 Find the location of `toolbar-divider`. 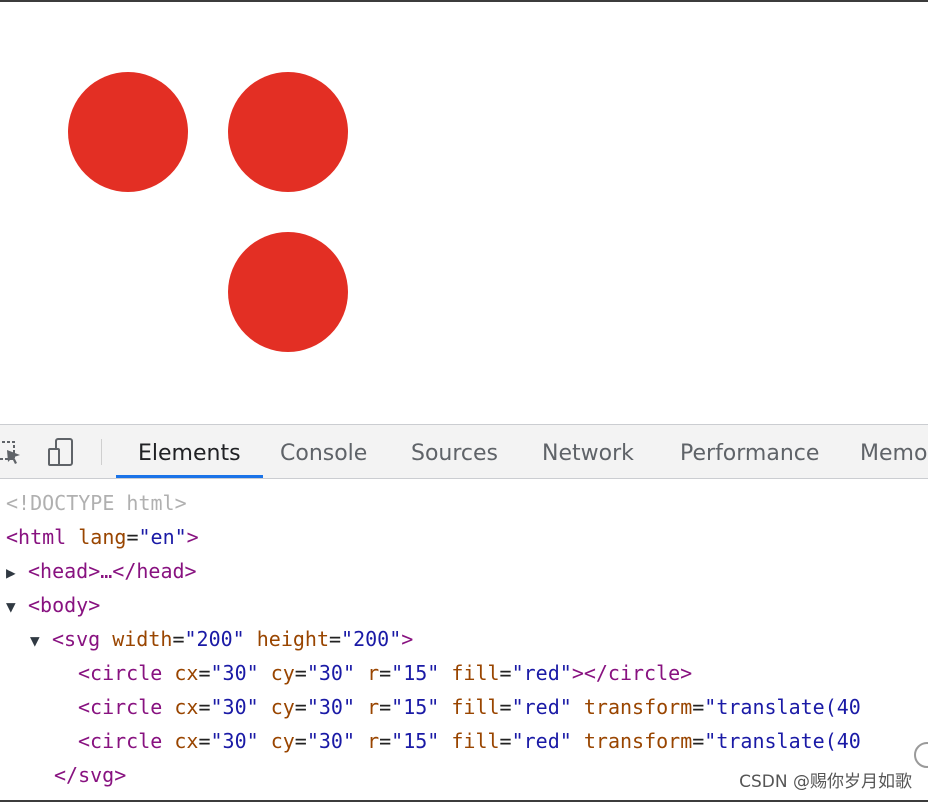

toolbar-divider is located at coordinates (101, 452).